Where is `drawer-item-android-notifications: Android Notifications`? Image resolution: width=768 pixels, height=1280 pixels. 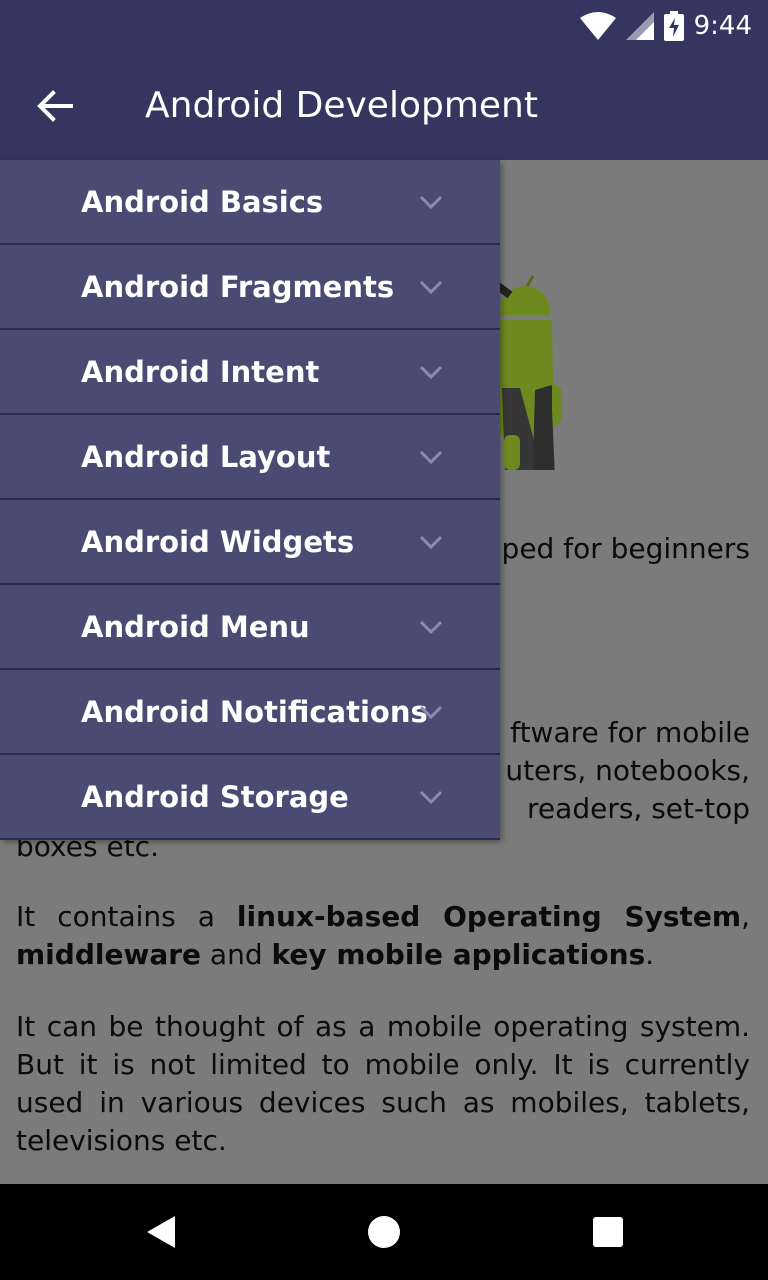
drawer-item-android-notifications: Android Notifications is located at coordinates (250, 712).